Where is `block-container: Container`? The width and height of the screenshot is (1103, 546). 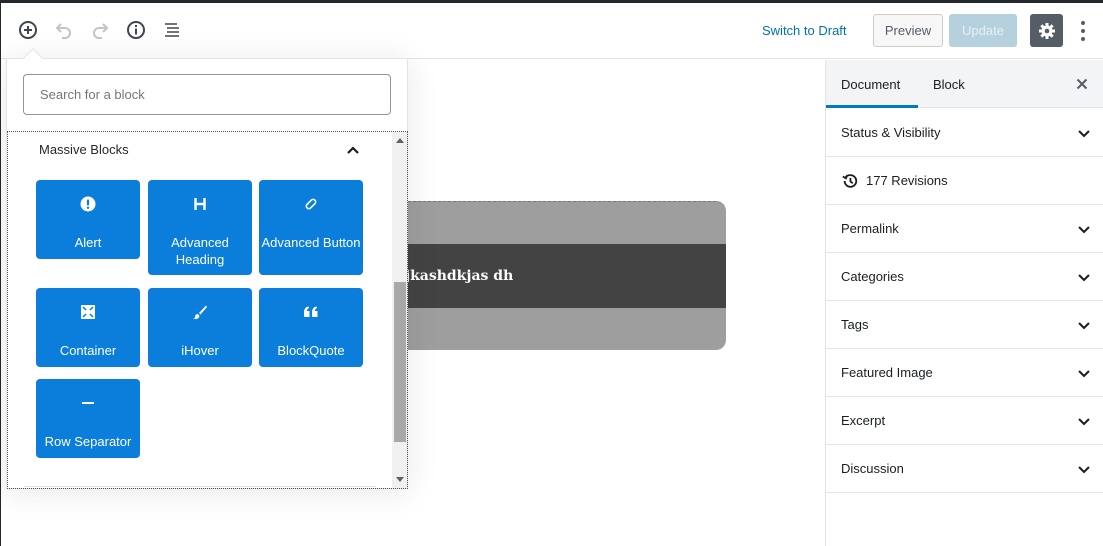
block-container: Container is located at coordinates (88, 327).